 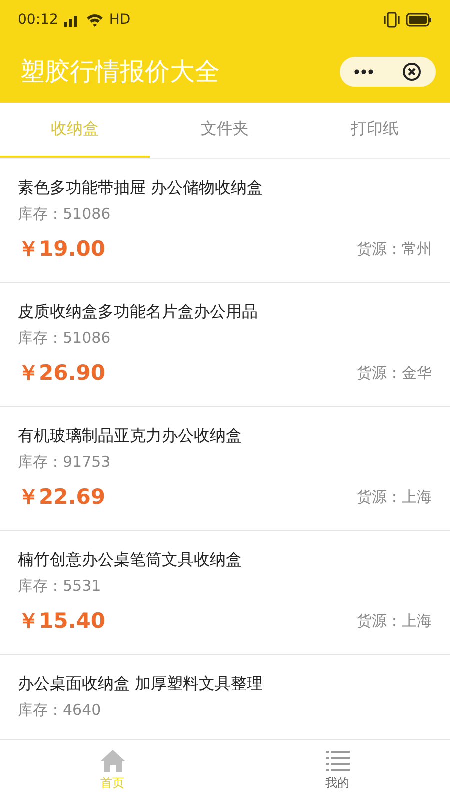 I want to click on nav-tab: 我的, so click(x=337, y=770).